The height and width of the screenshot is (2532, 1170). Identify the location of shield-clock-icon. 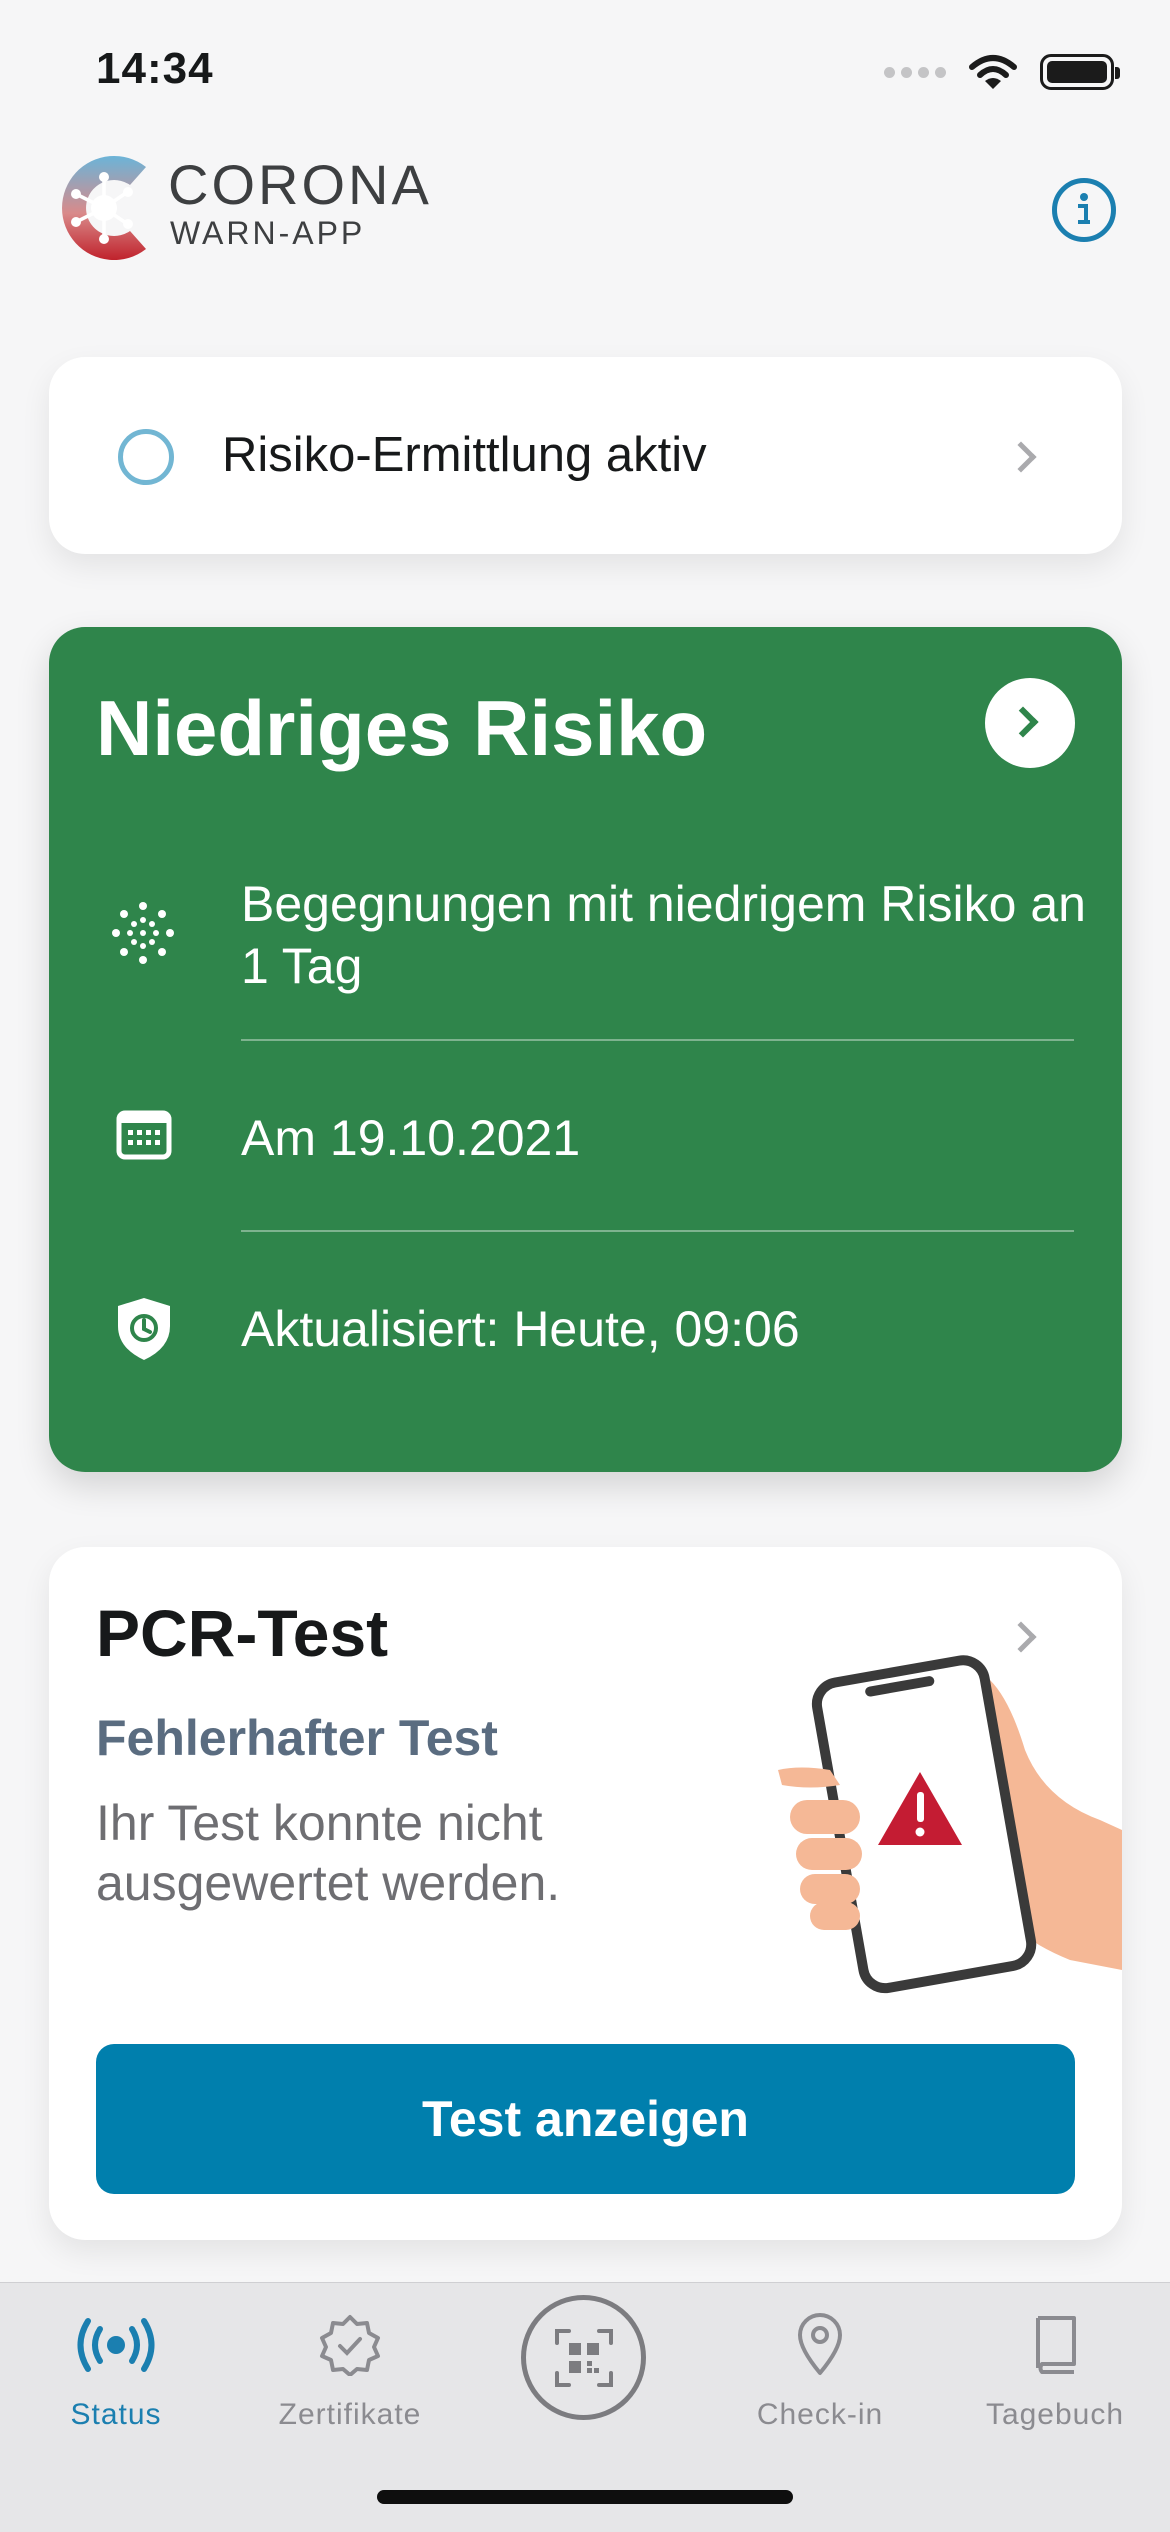
(144, 1329).